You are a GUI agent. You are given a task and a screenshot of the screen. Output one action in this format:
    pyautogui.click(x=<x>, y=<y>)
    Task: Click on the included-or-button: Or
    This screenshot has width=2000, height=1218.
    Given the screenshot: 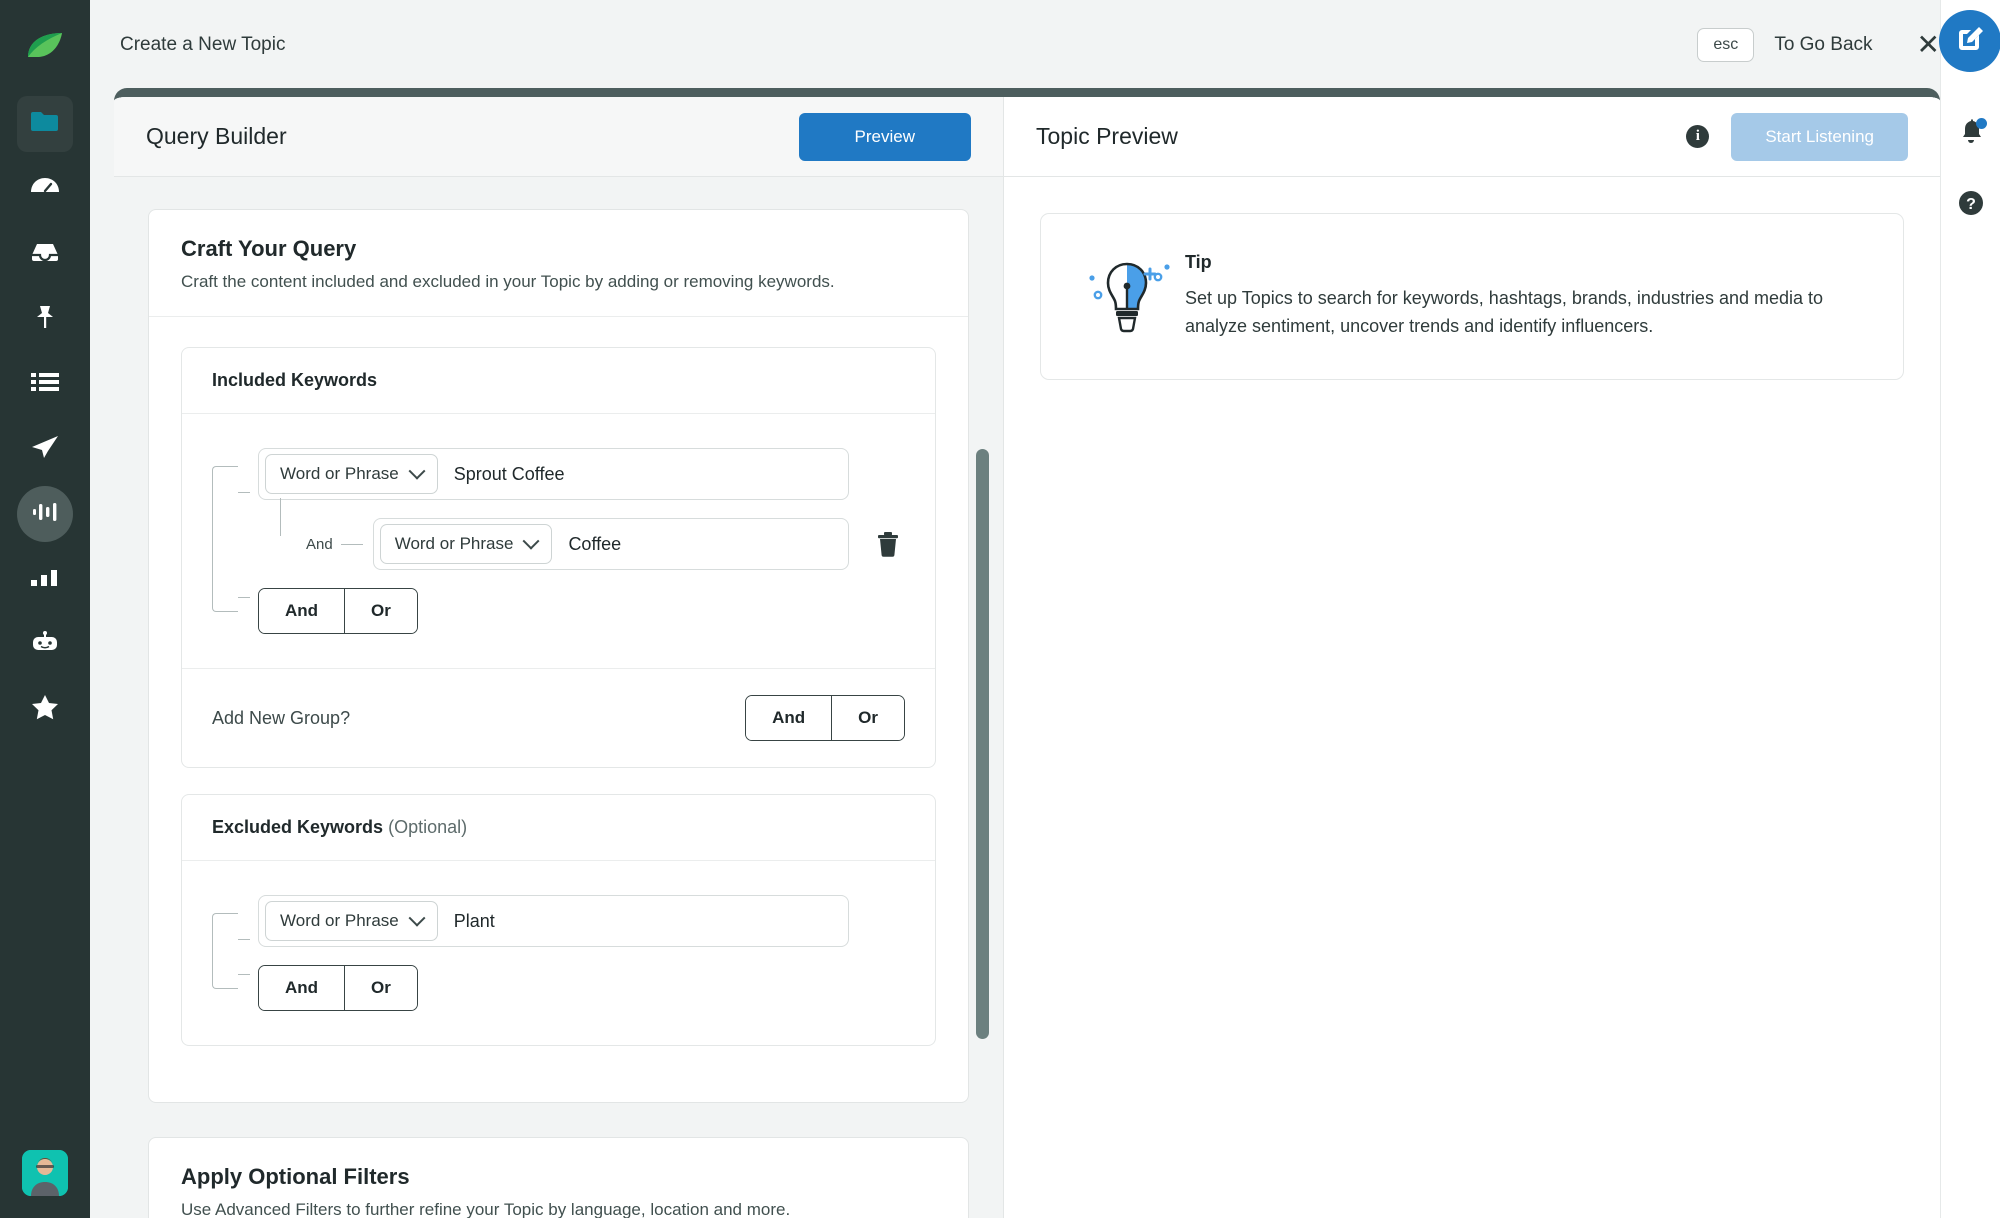 What is the action you would take?
    pyautogui.click(x=380, y=611)
    